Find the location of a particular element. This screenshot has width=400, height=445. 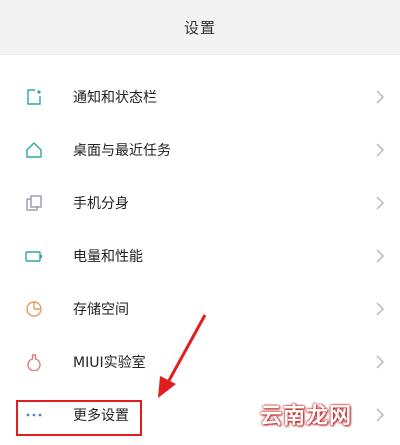

settings-item-label: MIUI实验室 is located at coordinates (109, 362).